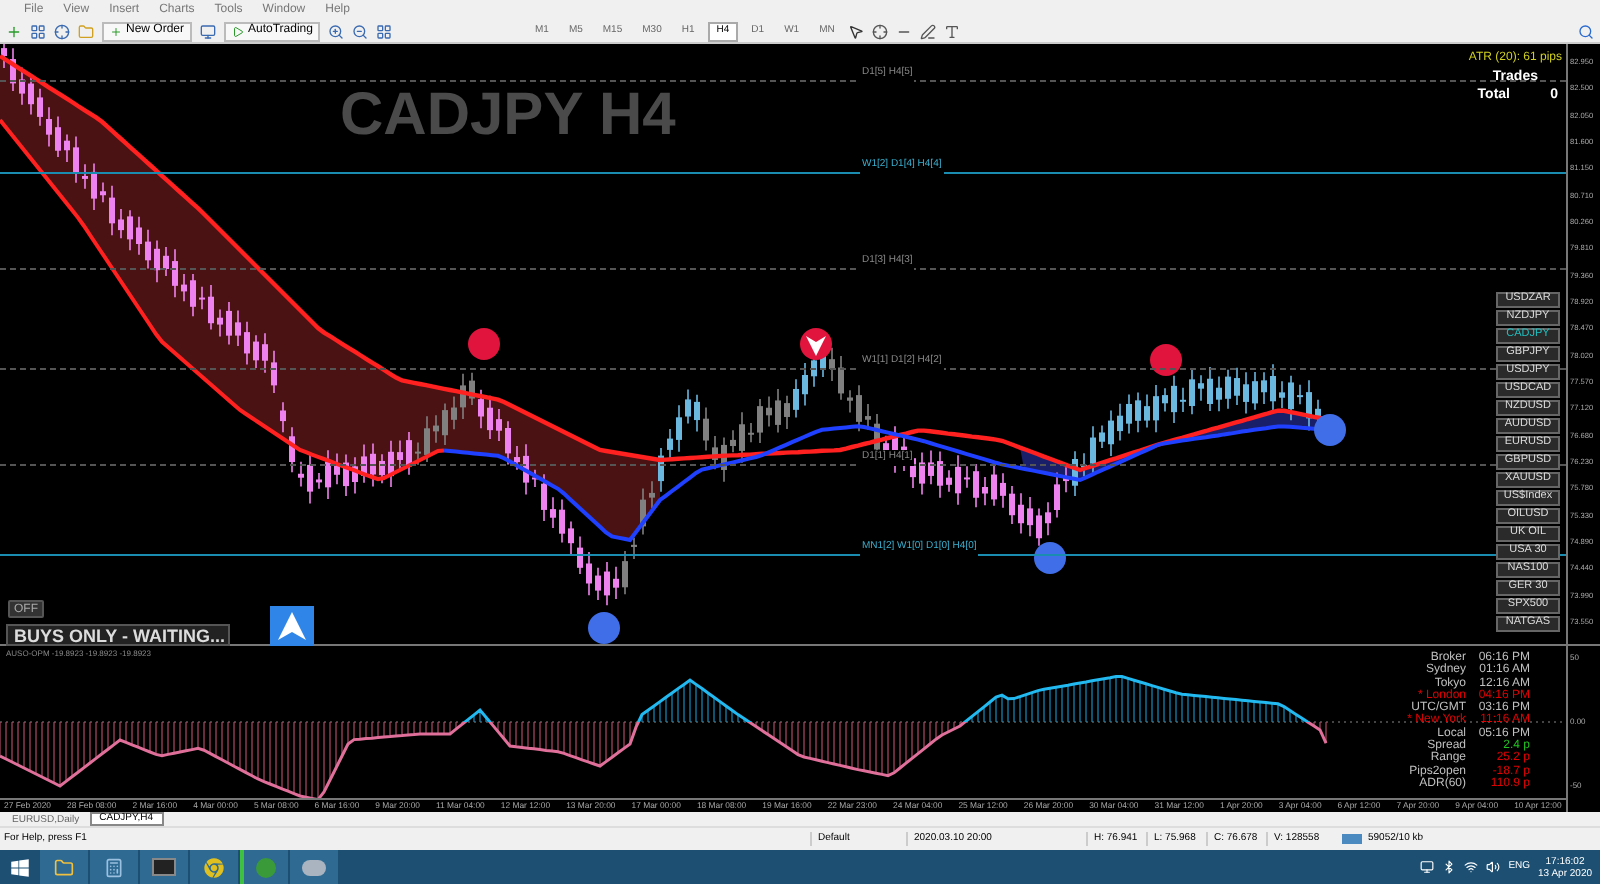 This screenshot has width=1600, height=884. What do you see at coordinates (214, 867) in the screenshot?
I see `chrome-icon` at bounding box center [214, 867].